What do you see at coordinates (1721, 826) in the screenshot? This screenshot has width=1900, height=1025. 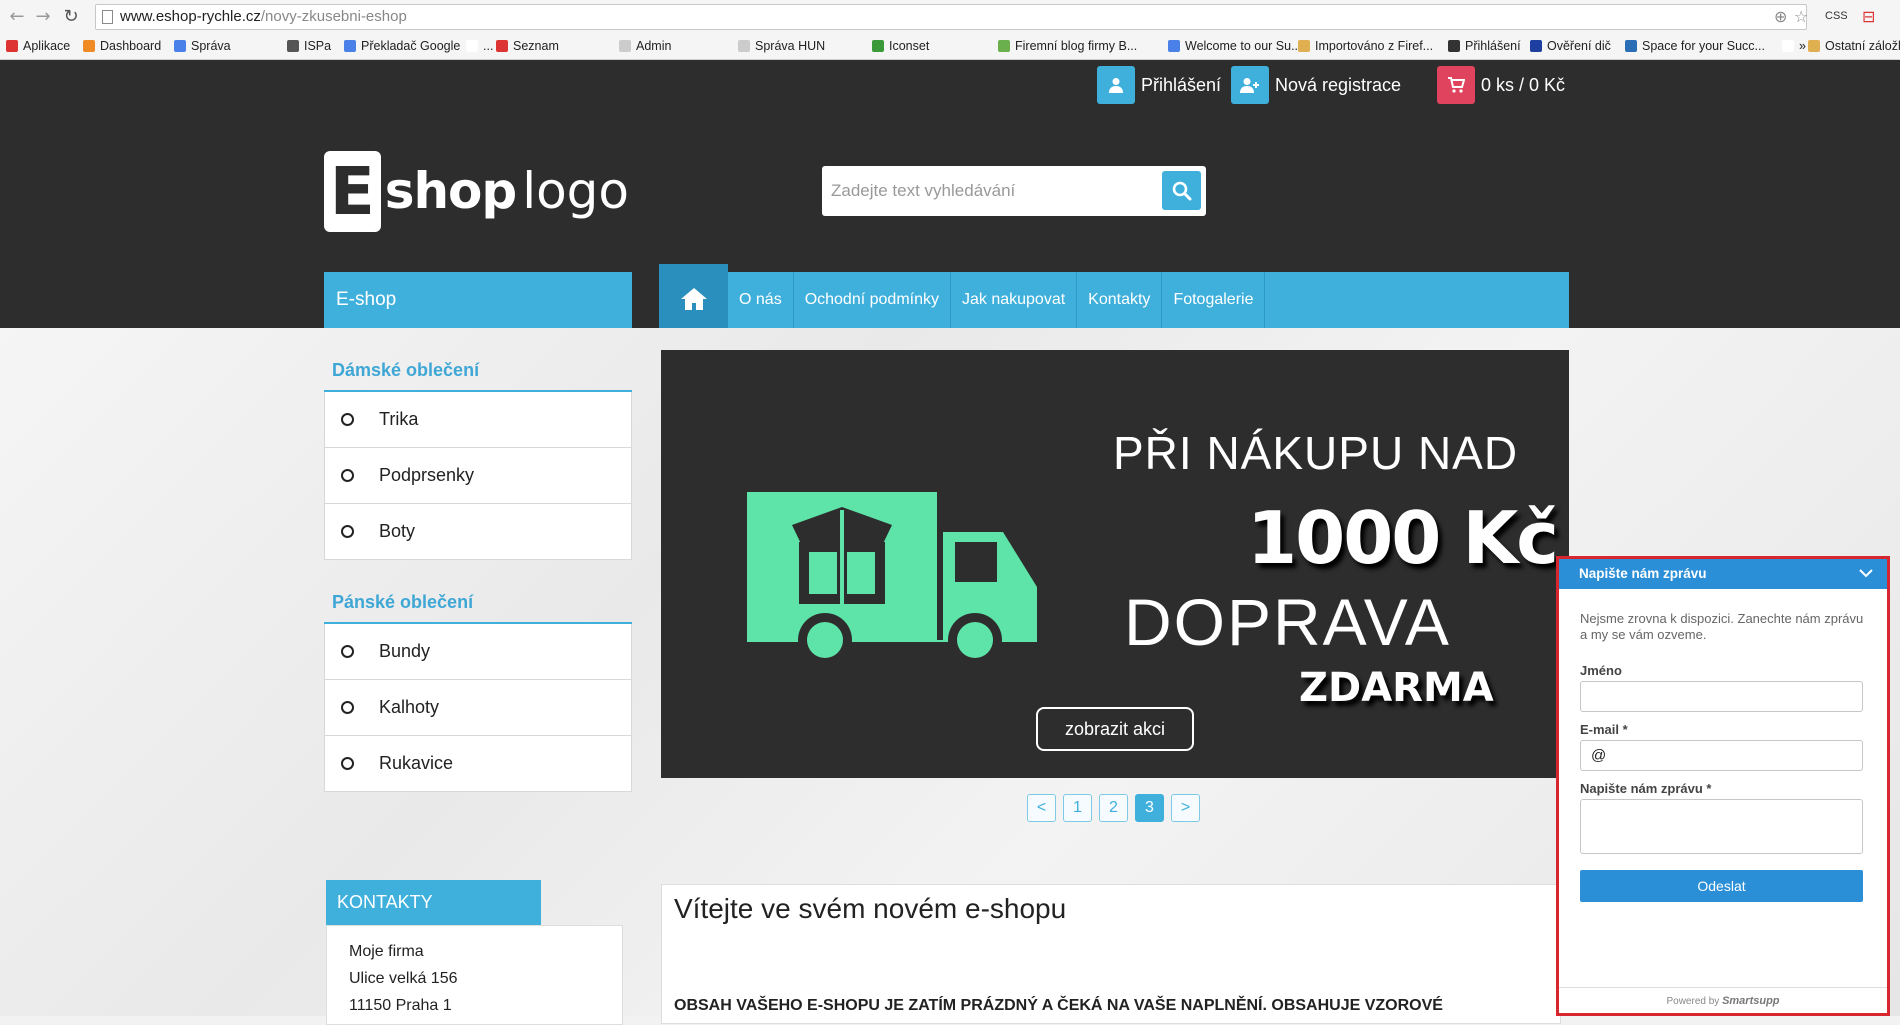 I see `chat-message-field` at bounding box center [1721, 826].